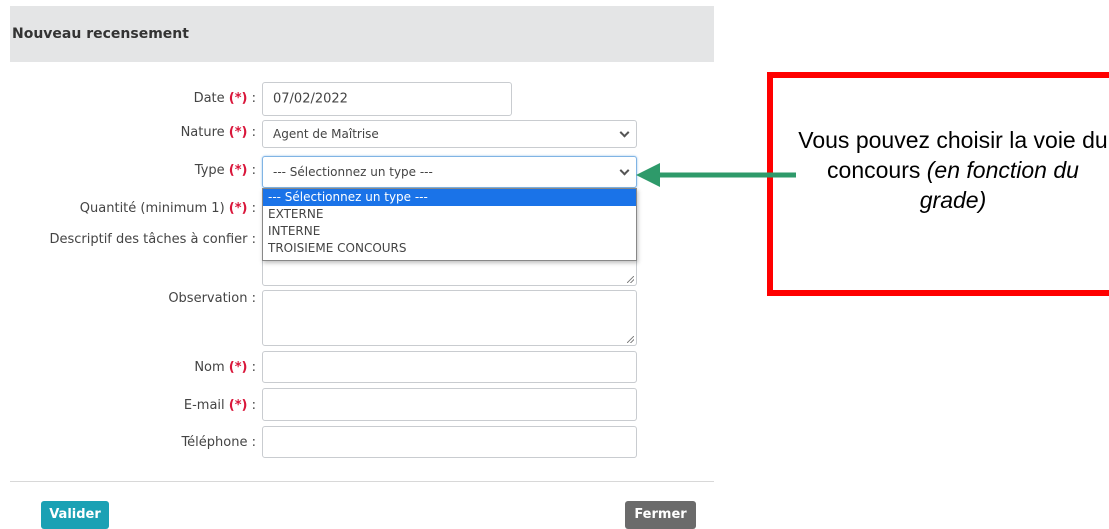 The width and height of the screenshot is (1109, 529). What do you see at coordinates (449, 248) in the screenshot?
I see `type-option-troisieme: TROISIEME CONCOURS` at bounding box center [449, 248].